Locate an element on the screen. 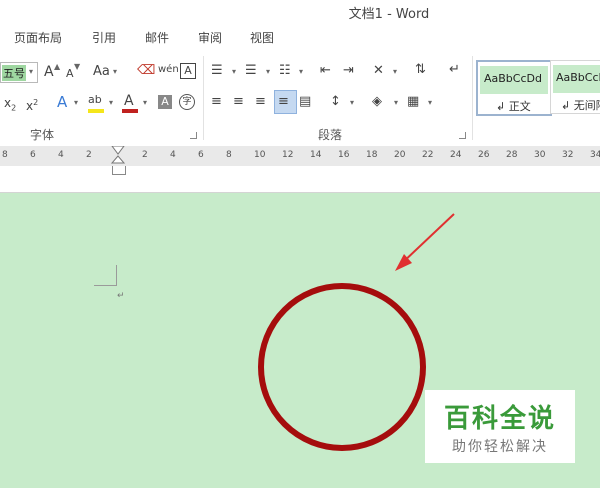 The width and height of the screenshot is (600, 488). ruler-tick-label: 34 is located at coordinates (595, 155).